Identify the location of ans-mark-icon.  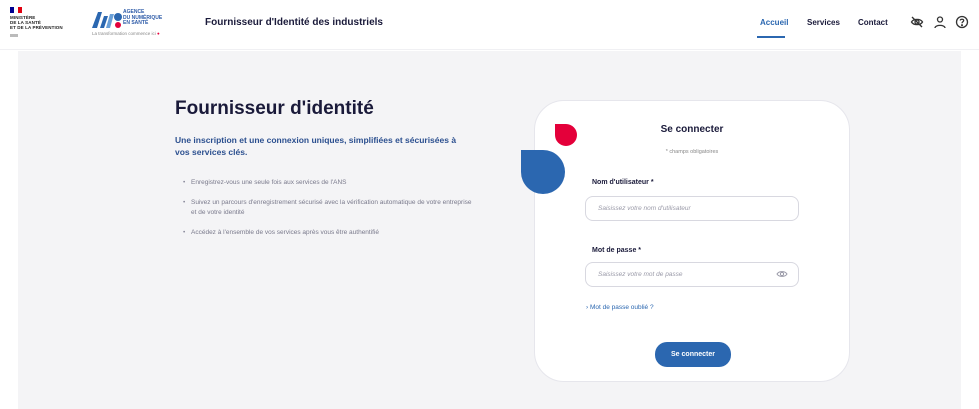
(107, 20).